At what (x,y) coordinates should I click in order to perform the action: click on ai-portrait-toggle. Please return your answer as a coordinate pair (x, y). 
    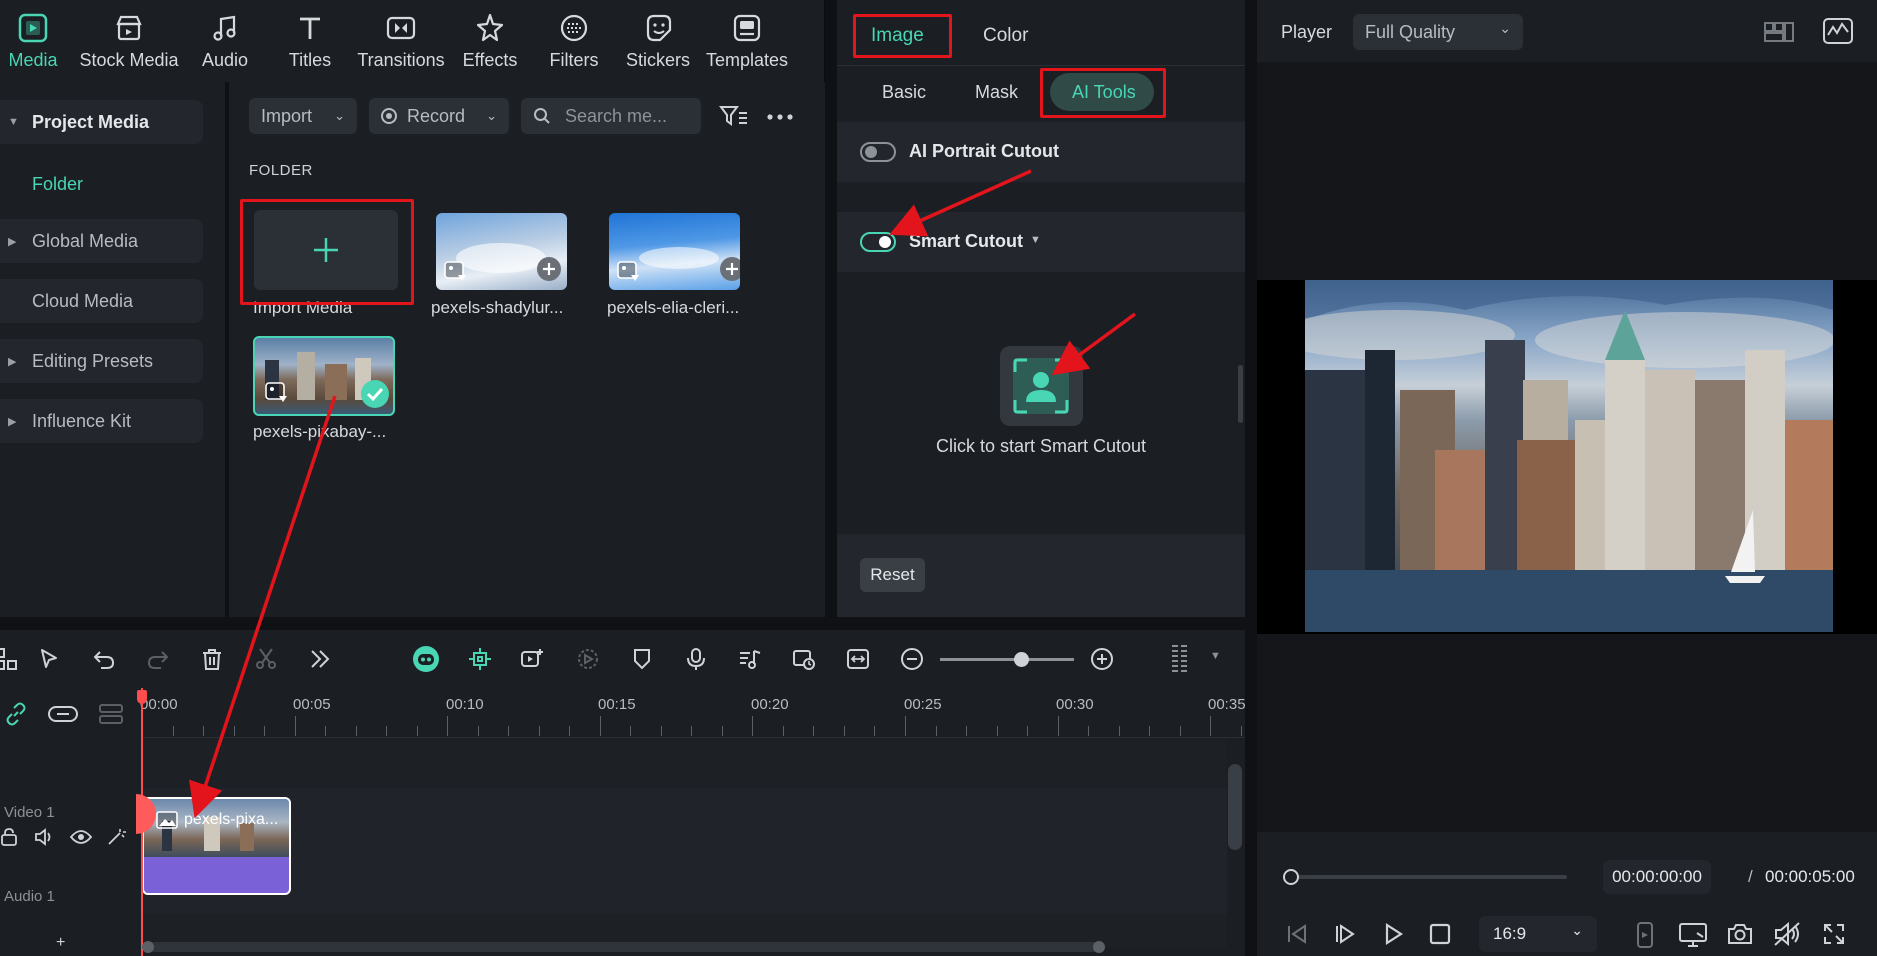
    Looking at the image, I should click on (878, 152).